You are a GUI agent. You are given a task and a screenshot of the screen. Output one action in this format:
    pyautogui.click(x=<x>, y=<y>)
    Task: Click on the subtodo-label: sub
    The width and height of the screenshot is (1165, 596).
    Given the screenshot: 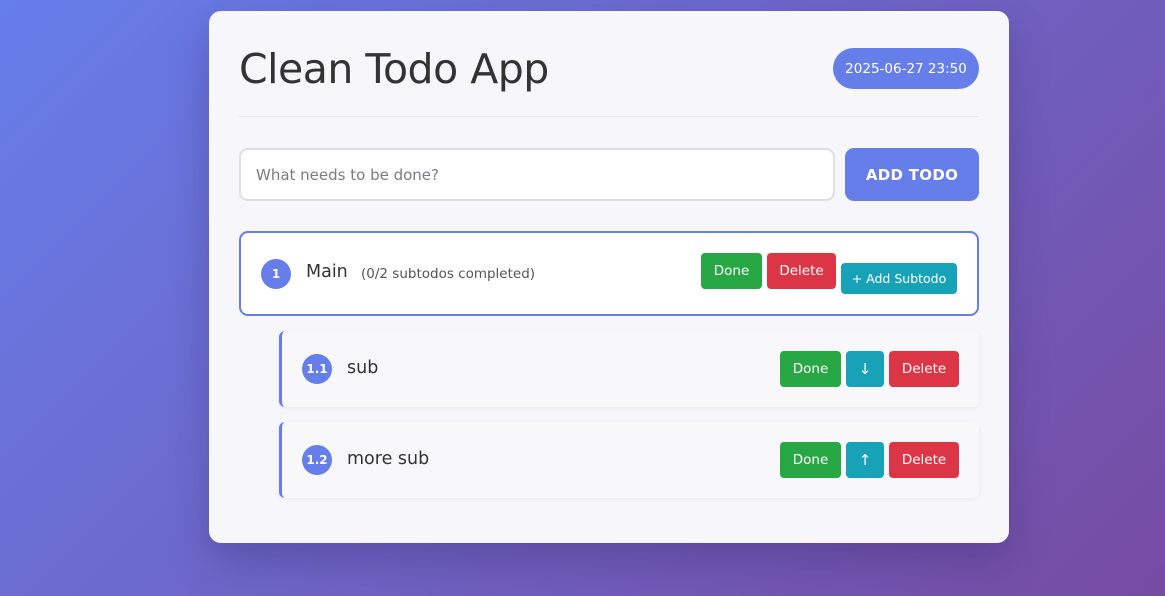 What is the action you would take?
    pyautogui.click(x=363, y=368)
    